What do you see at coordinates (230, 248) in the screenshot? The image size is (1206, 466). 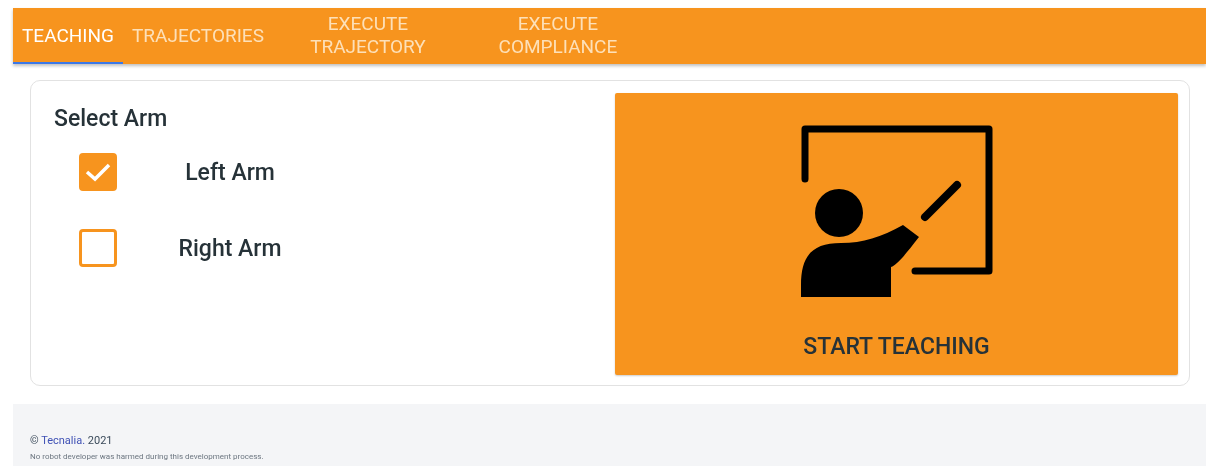 I see `checkbox-label: Right Arm` at bounding box center [230, 248].